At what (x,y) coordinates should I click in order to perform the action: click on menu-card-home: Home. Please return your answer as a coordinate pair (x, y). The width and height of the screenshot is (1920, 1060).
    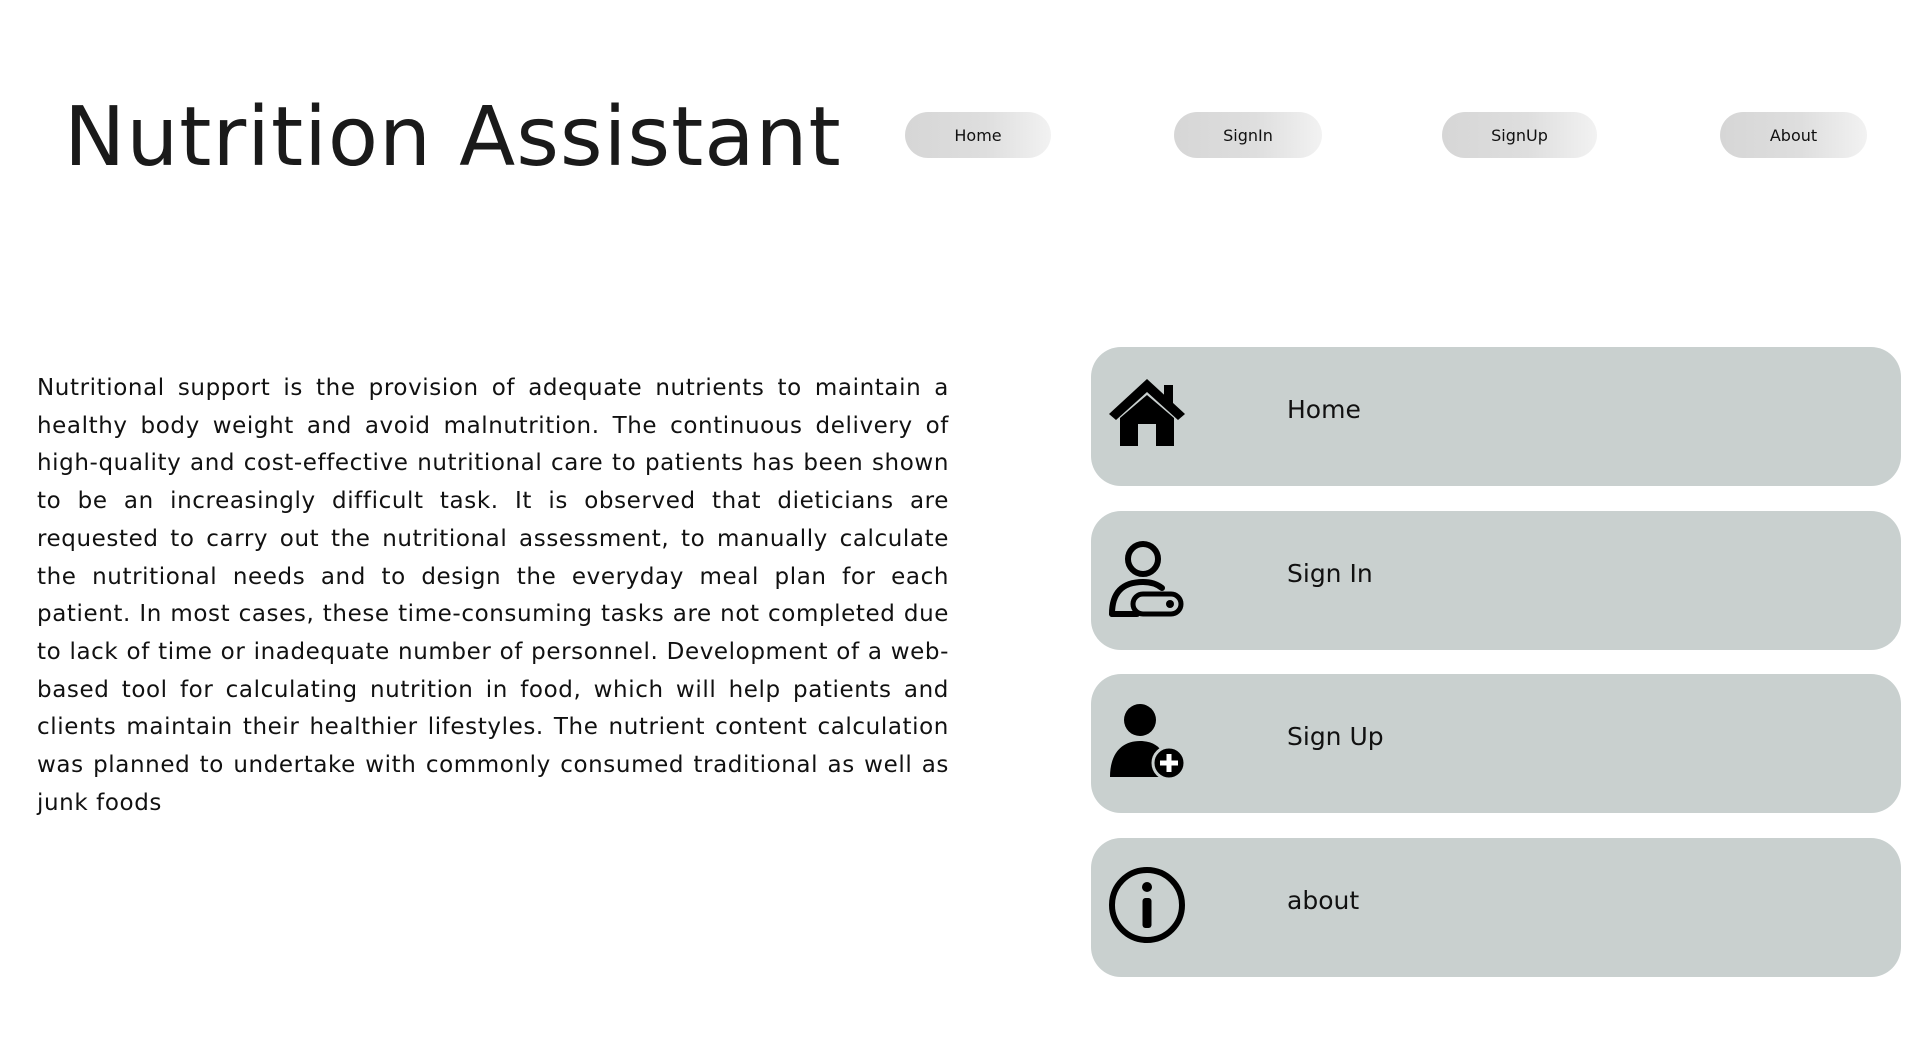
    Looking at the image, I should click on (1496, 416).